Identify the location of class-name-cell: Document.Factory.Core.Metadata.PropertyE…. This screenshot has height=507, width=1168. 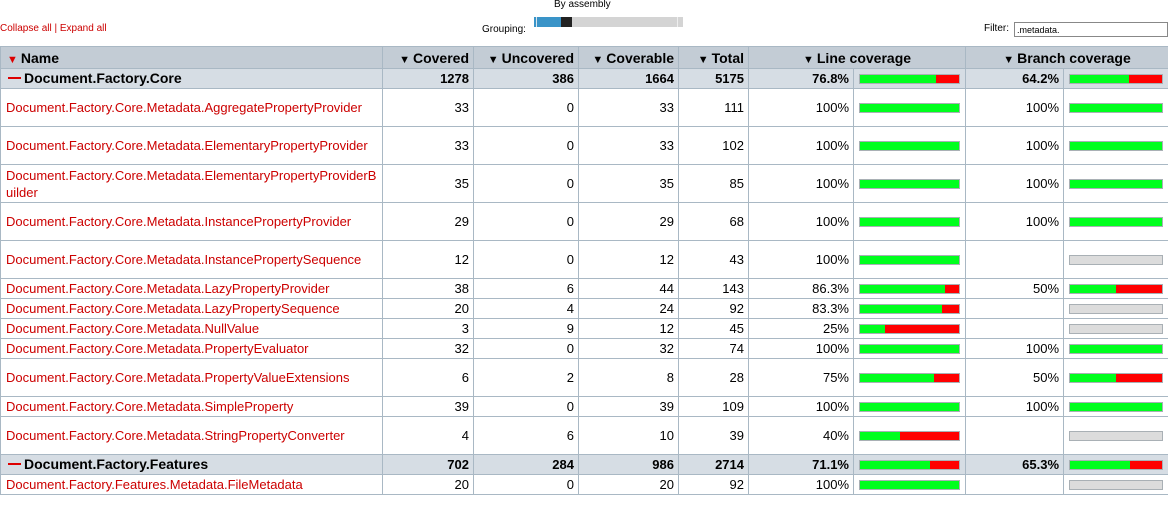
(191, 348).